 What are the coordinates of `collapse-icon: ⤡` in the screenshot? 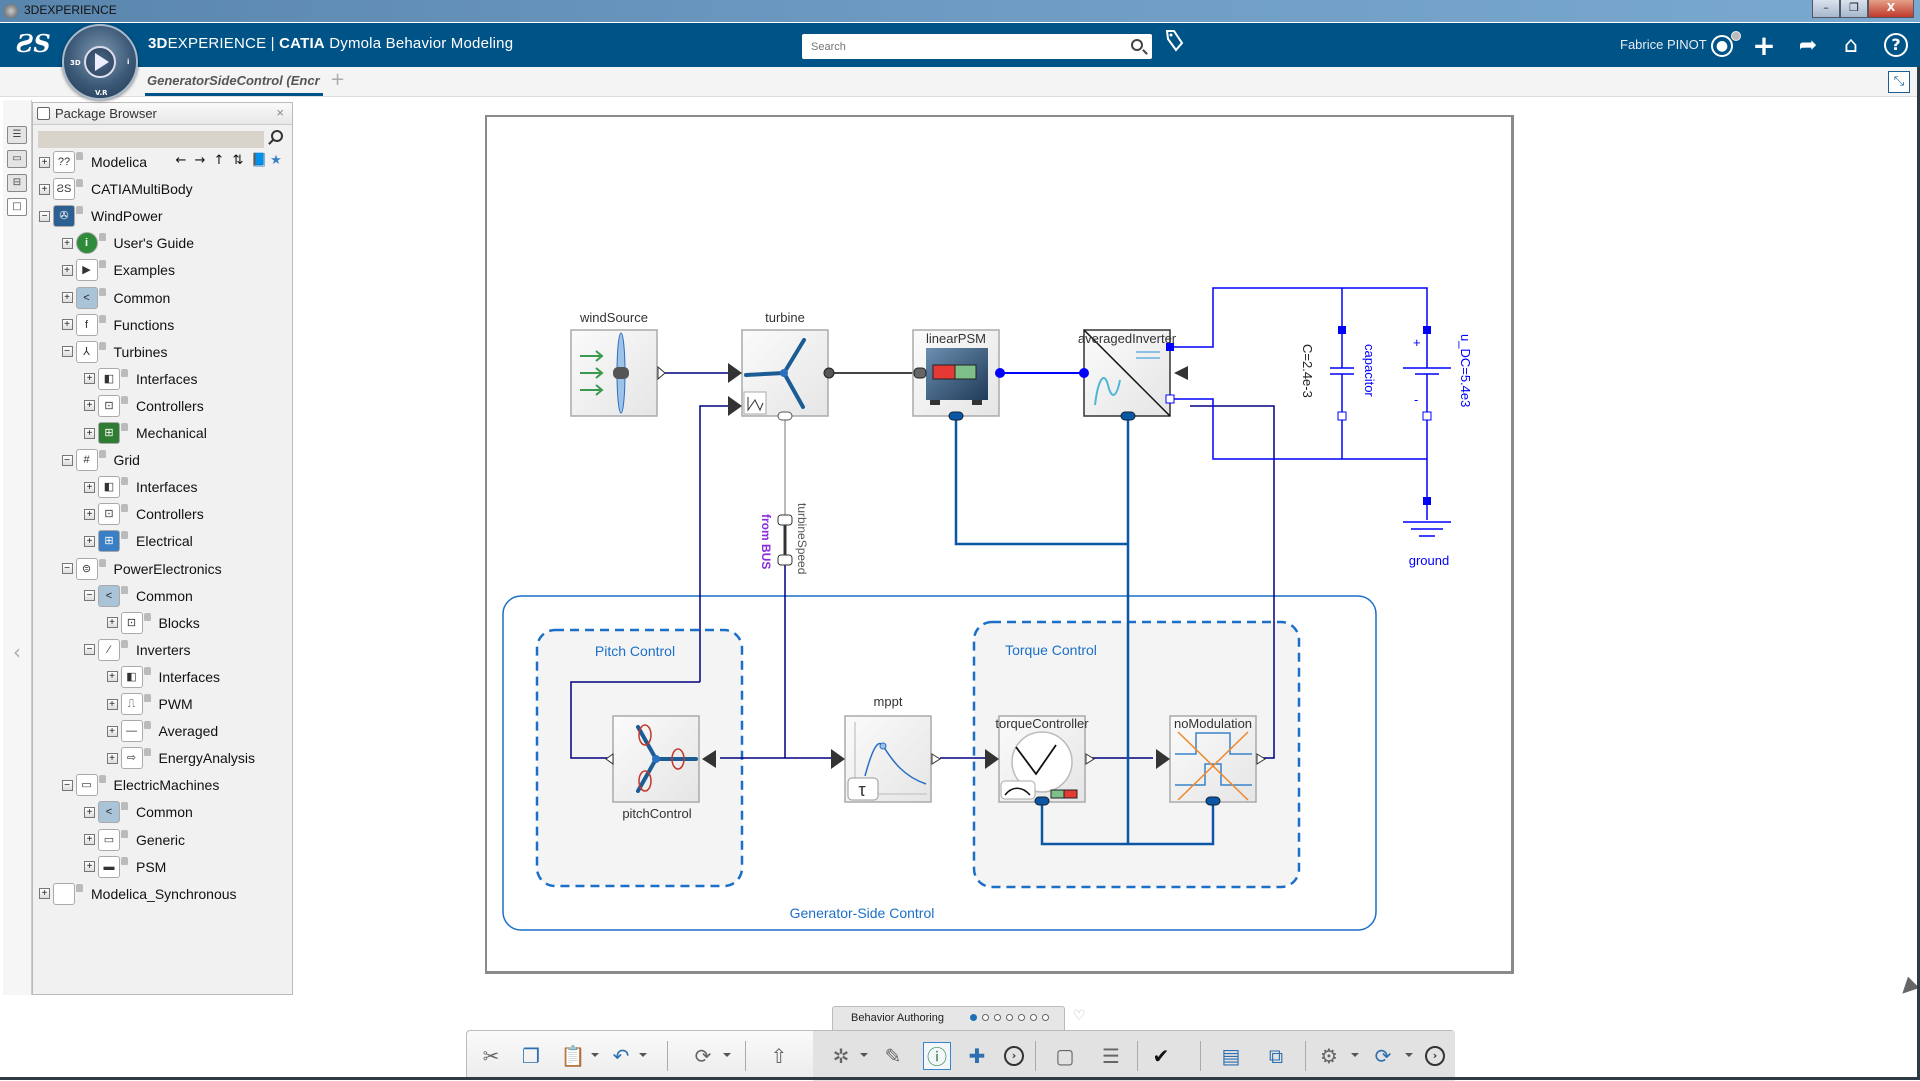 It's located at (1899, 82).